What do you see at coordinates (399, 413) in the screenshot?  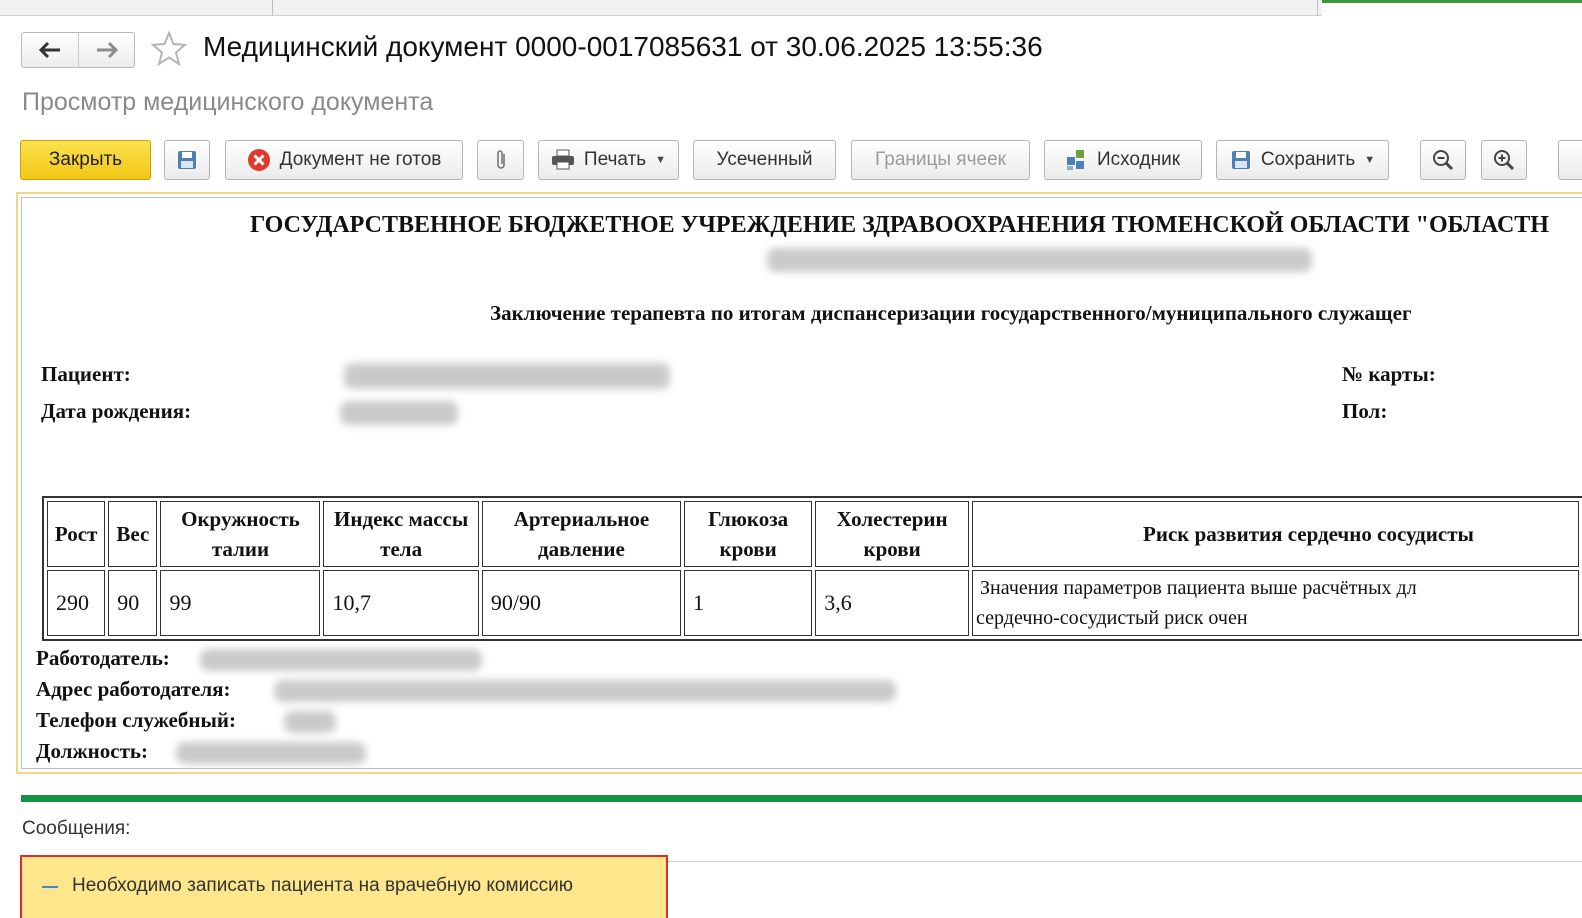 I see `redacted-dob` at bounding box center [399, 413].